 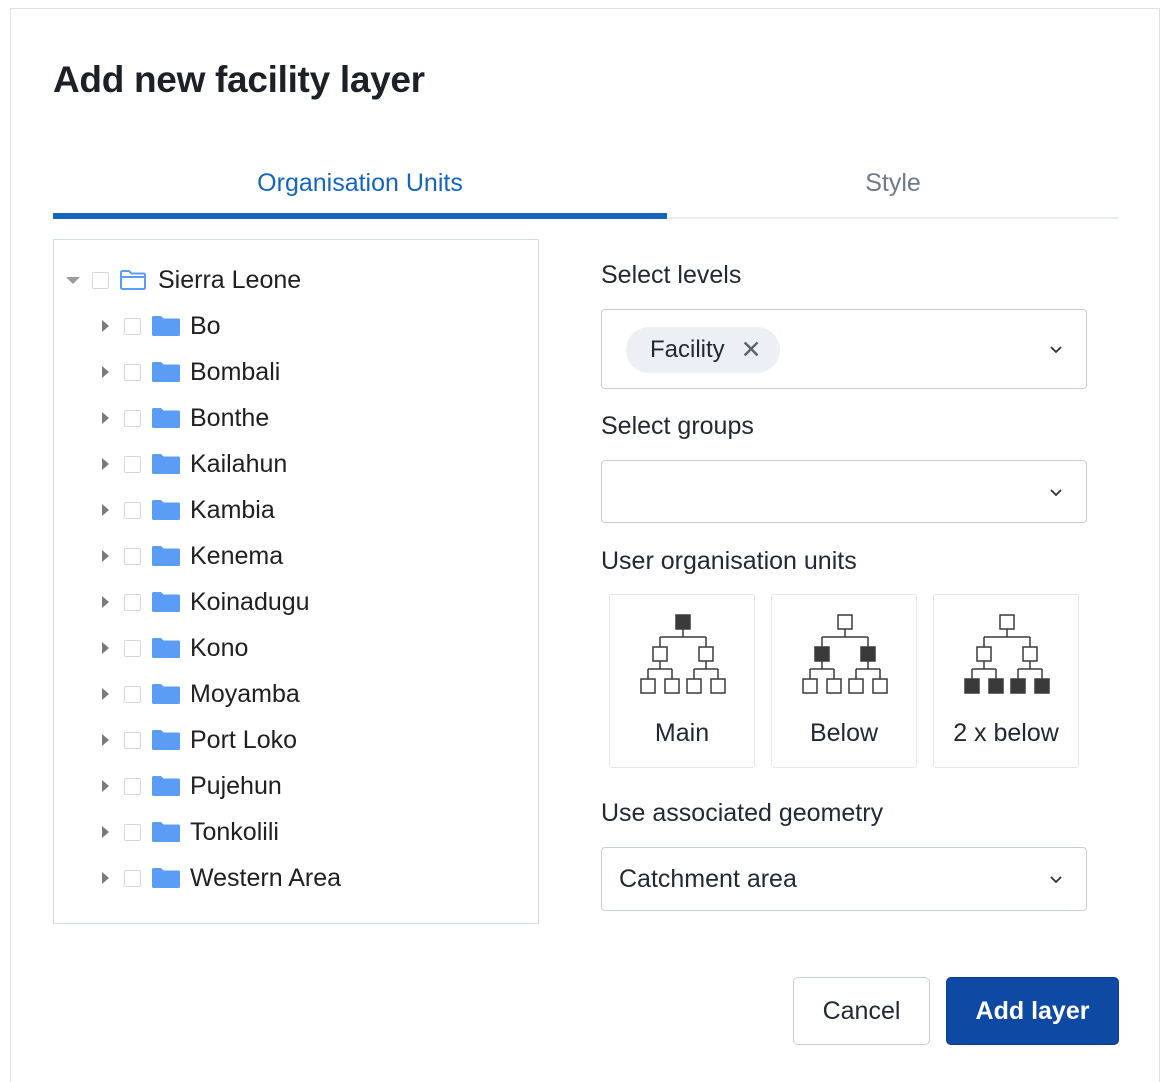 I want to click on add-layer-button: Add layer, so click(x=1032, y=1011).